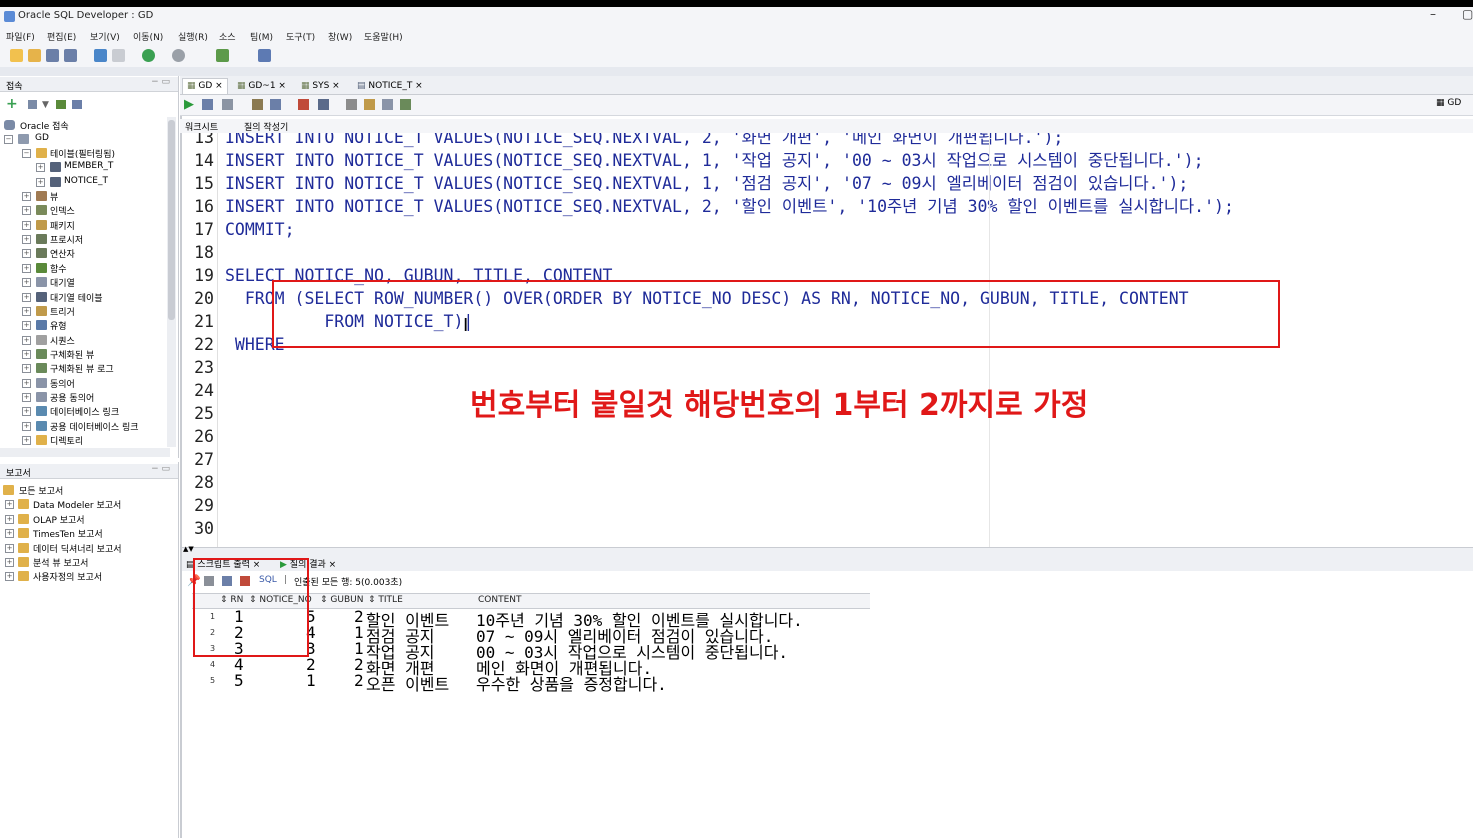 The height and width of the screenshot is (838, 1473). Describe the element at coordinates (320, 86) in the screenshot. I see `tab-sys: ▦ SYS ×` at that location.